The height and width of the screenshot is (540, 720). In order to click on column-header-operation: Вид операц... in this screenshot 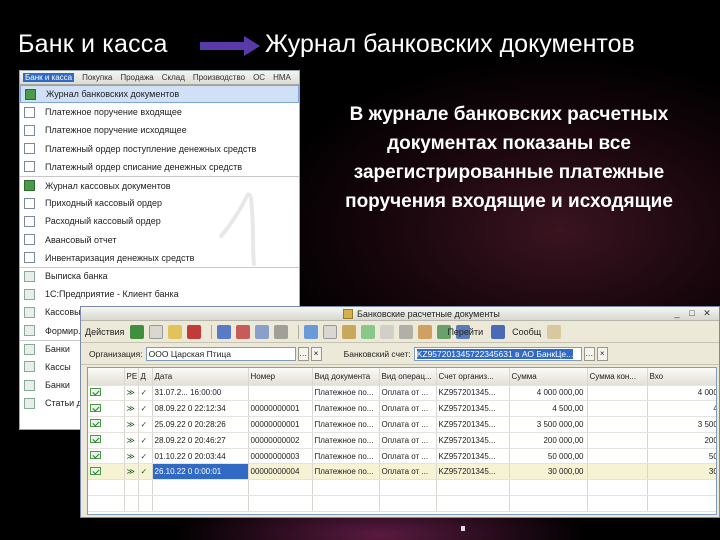, I will do `click(408, 377)`.